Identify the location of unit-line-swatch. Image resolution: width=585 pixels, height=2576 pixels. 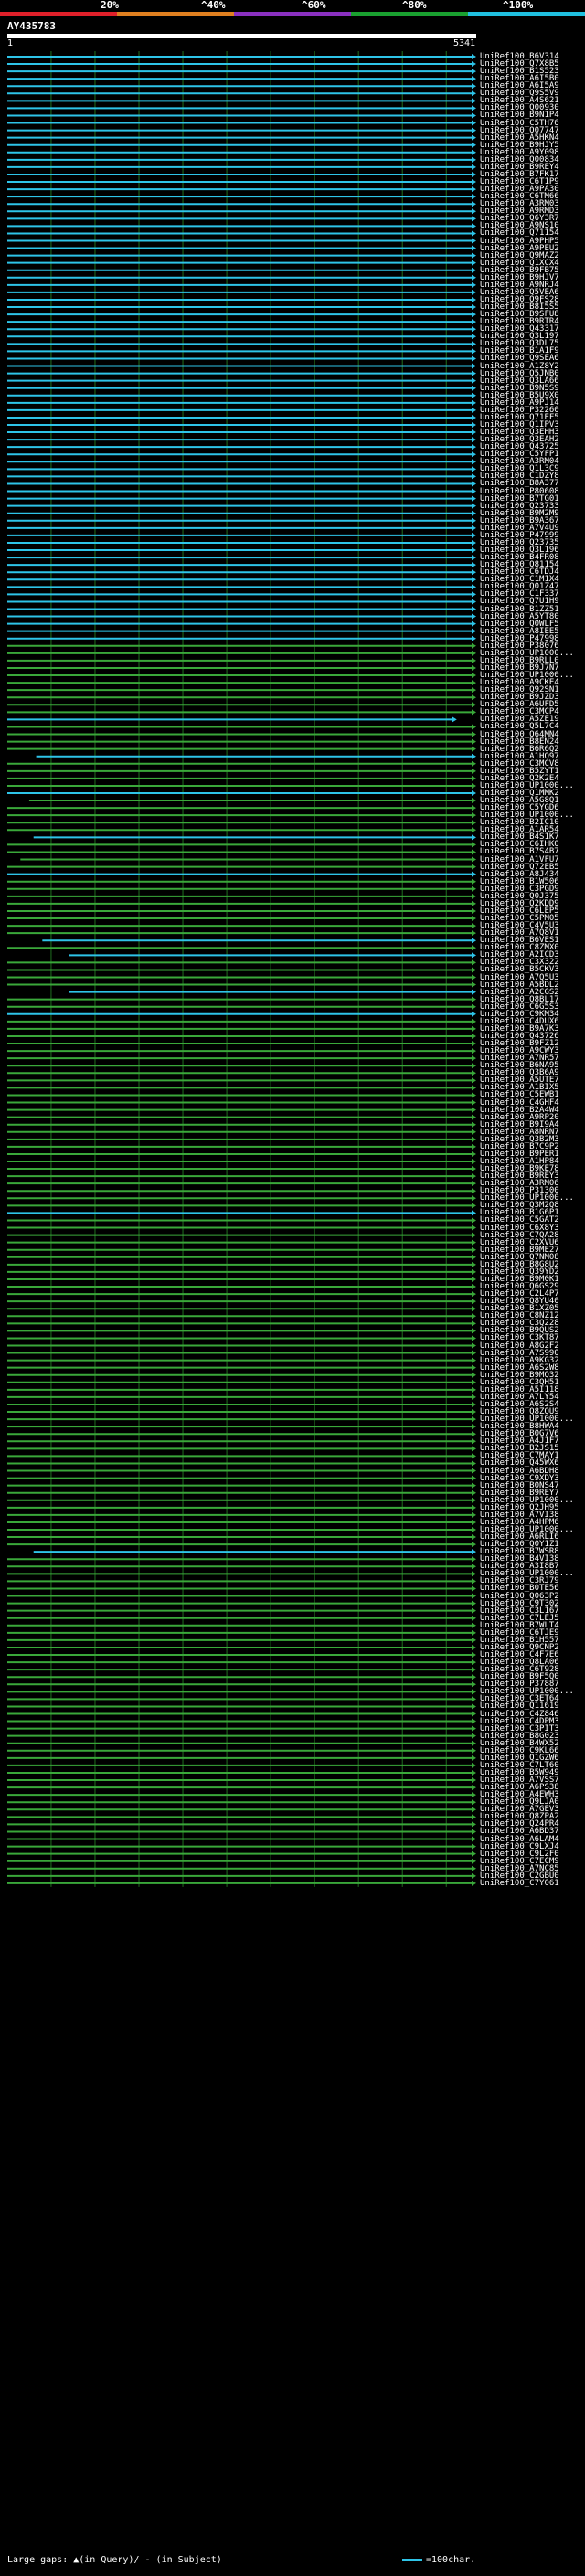
(412, 2559).